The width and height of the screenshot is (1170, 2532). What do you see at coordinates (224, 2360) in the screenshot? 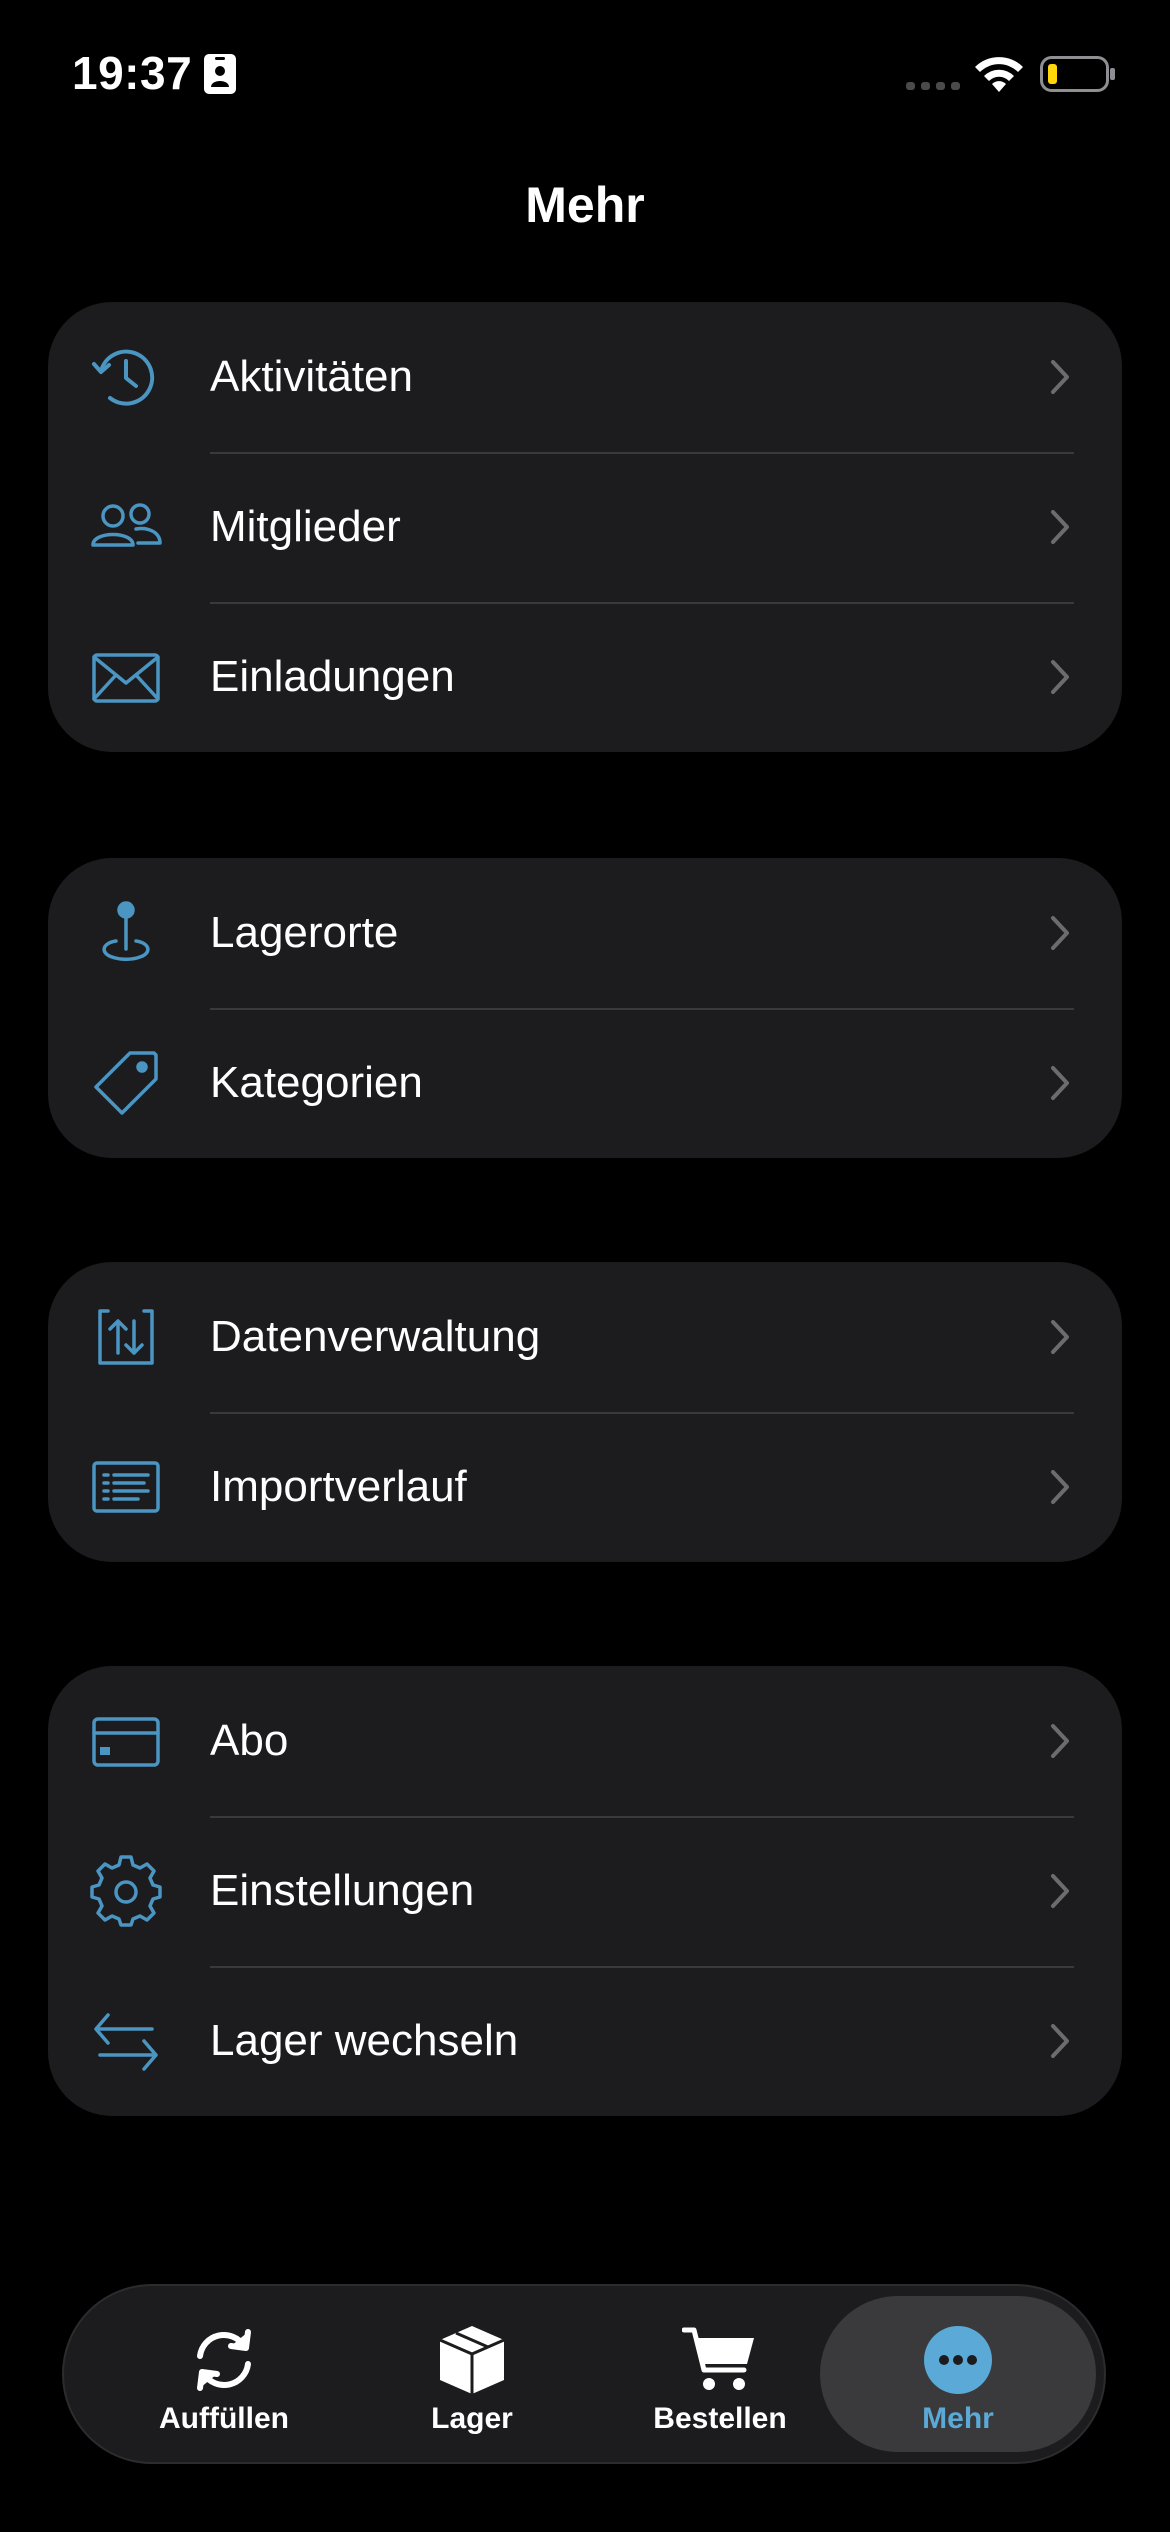
I see `refresh-icon` at bounding box center [224, 2360].